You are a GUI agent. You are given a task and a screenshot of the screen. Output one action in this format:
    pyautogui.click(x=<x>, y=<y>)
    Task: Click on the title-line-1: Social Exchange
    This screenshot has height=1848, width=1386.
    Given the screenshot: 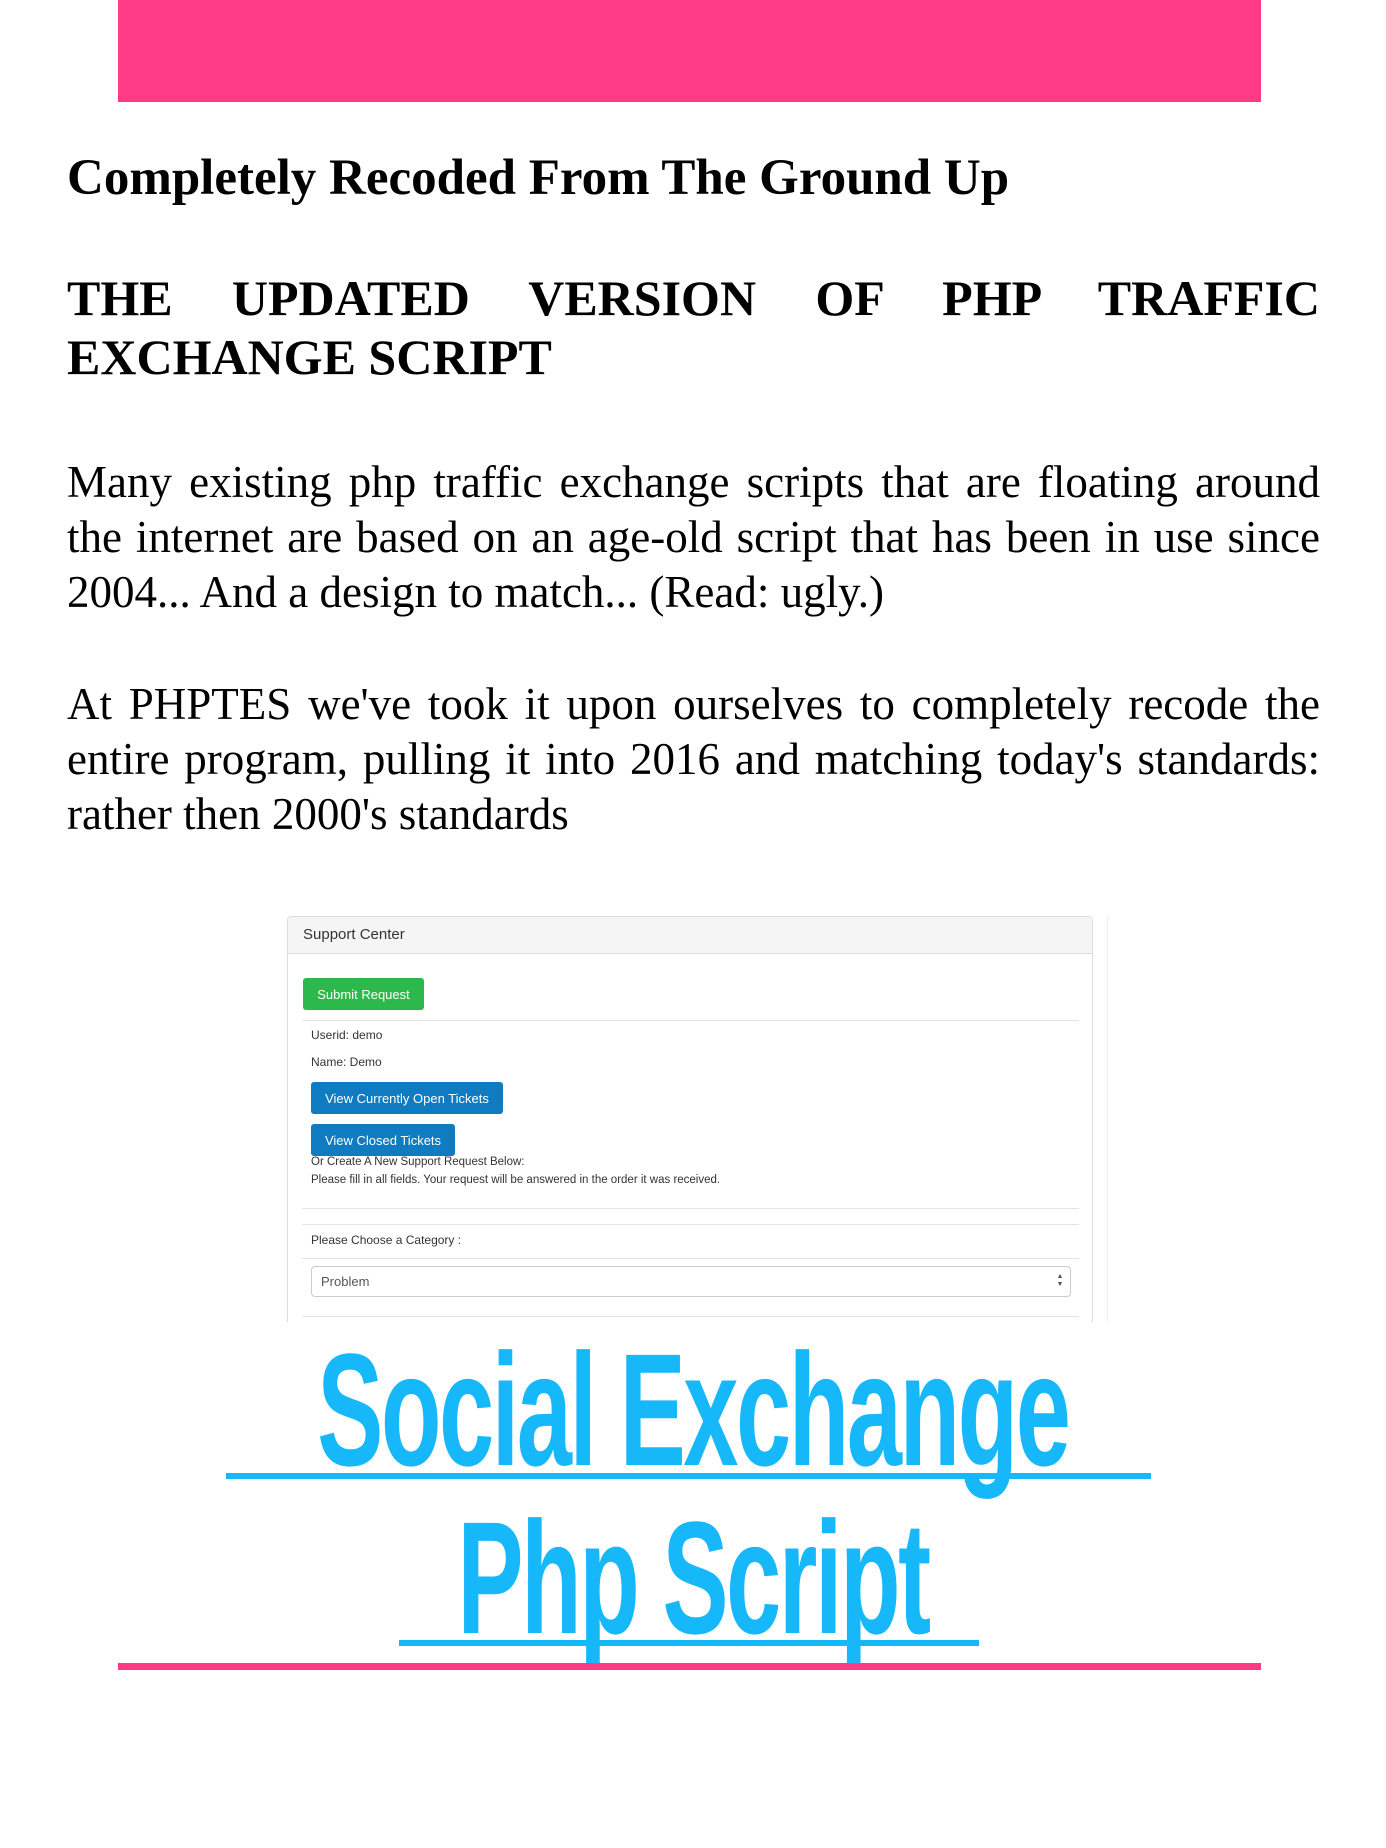 What is the action you would take?
    pyautogui.click(x=693, y=1410)
    